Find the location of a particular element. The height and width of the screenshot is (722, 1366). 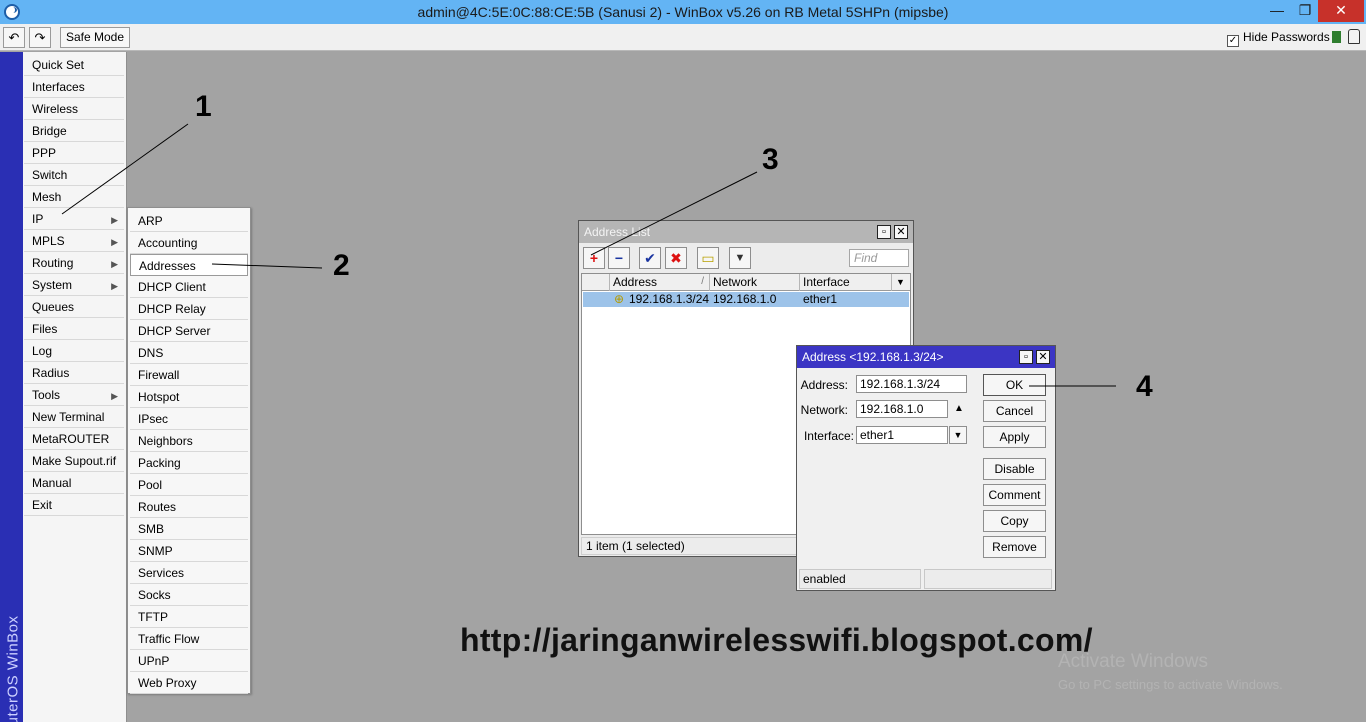

address-dialog-title: Address <192.168.1.3/24> is located at coordinates (926, 357).